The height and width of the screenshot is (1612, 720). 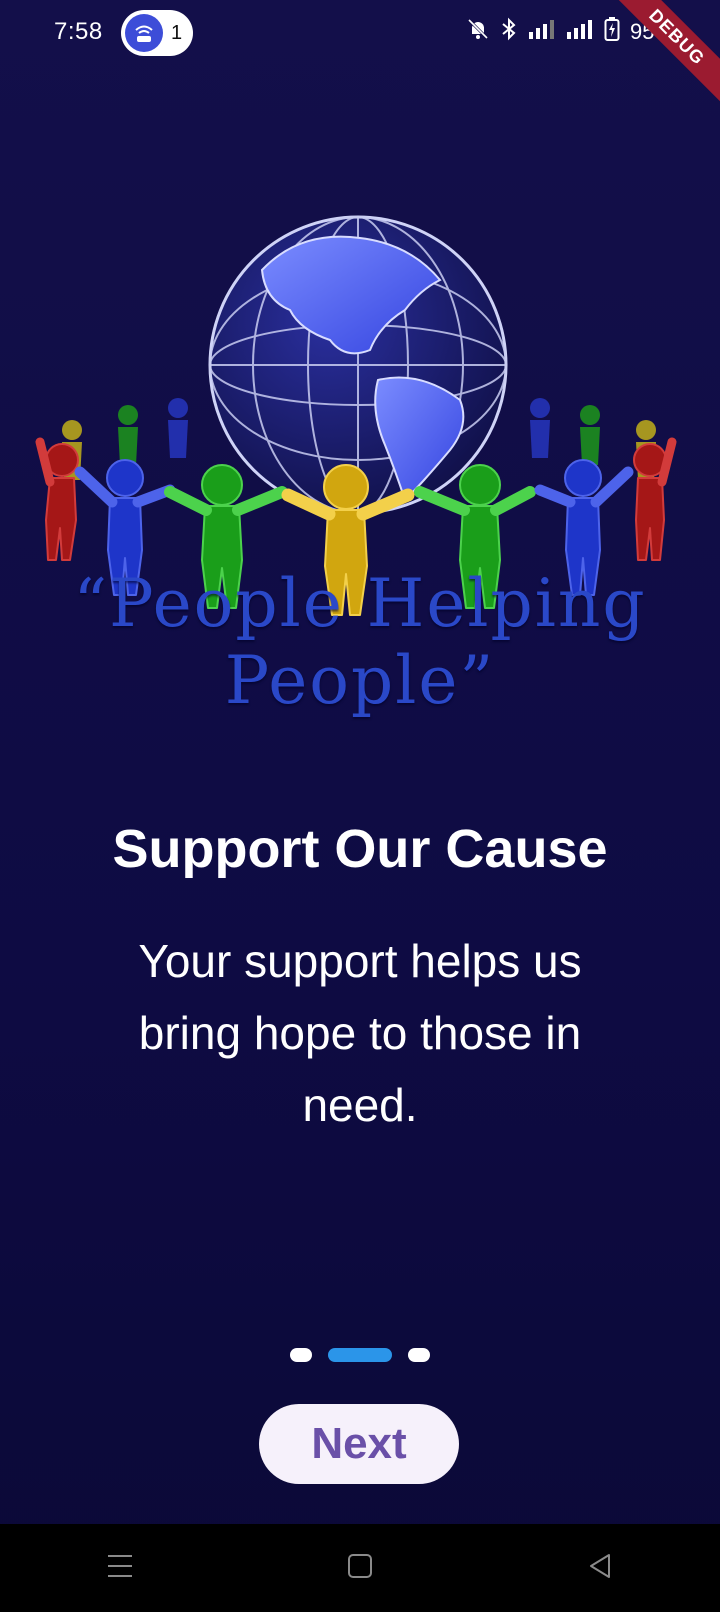 What do you see at coordinates (509, 32) in the screenshot?
I see `bluetooth-icon` at bounding box center [509, 32].